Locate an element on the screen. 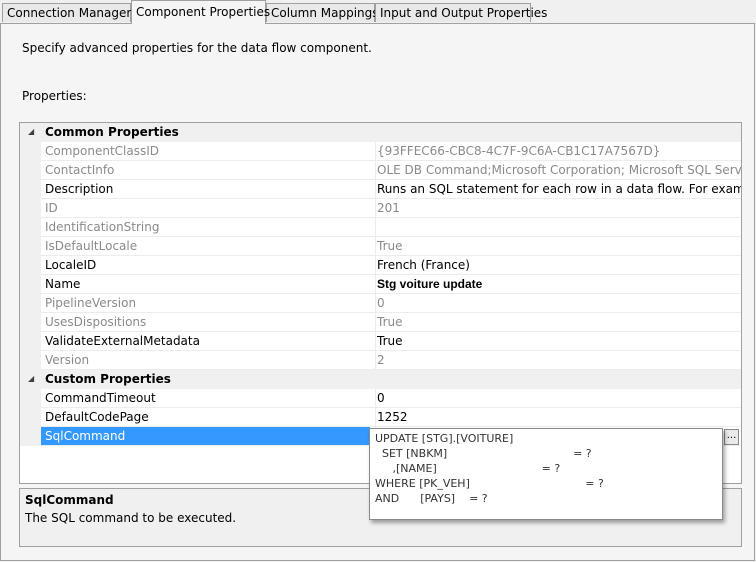 The height and width of the screenshot is (562, 756). property-row-id: ID 201 is located at coordinates (380, 208).